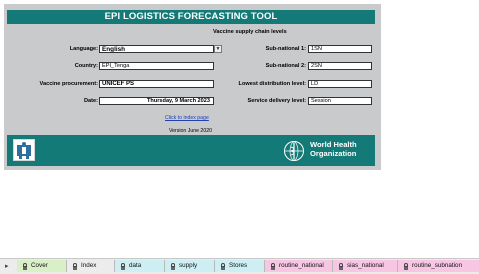 The image size is (479, 274). I want to click on sheet-nav-arrow-icon: ▸, so click(7, 266).